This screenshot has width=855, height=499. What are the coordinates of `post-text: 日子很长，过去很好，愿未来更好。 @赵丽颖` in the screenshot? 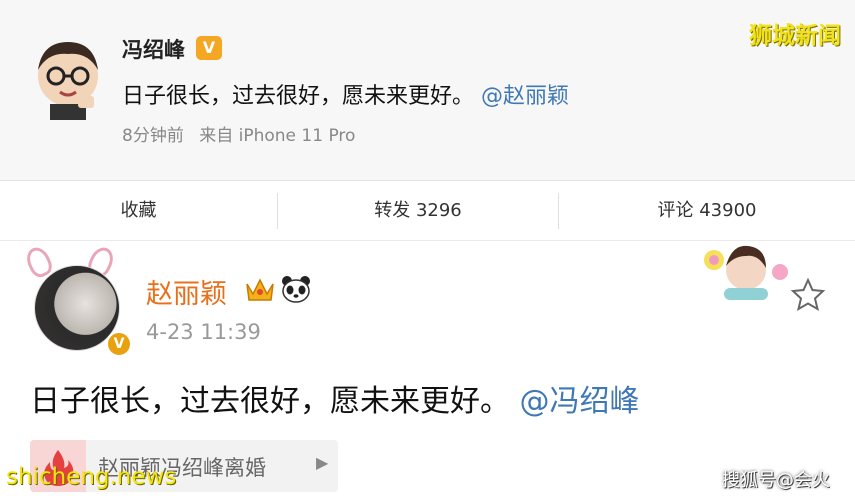 It's located at (345, 94).